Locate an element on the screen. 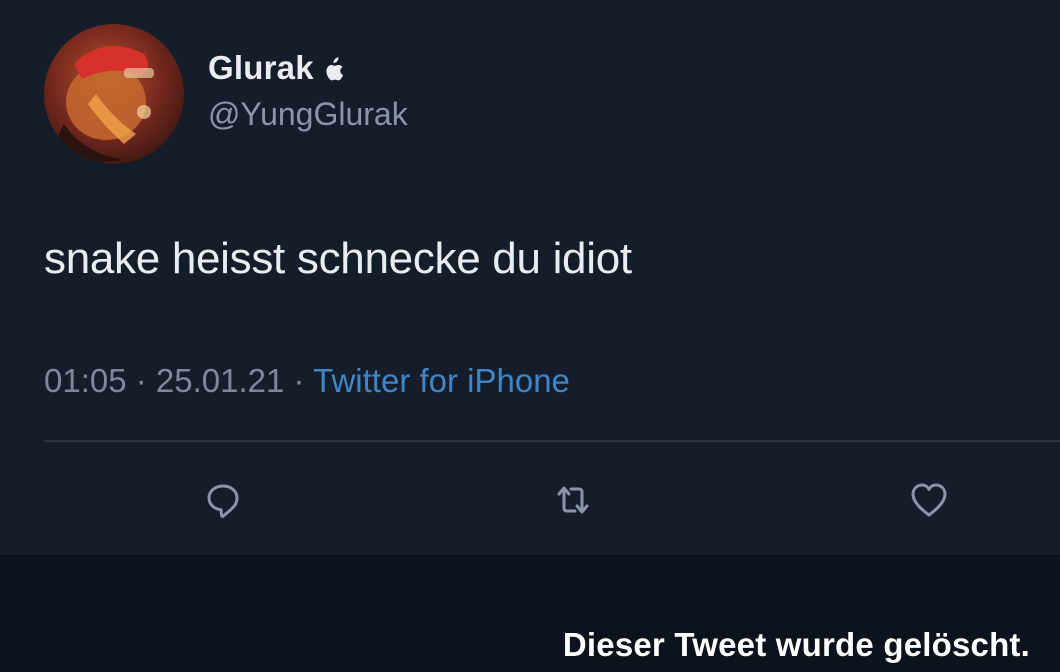 This screenshot has width=1060, height=672. reply-button is located at coordinates (223, 500).